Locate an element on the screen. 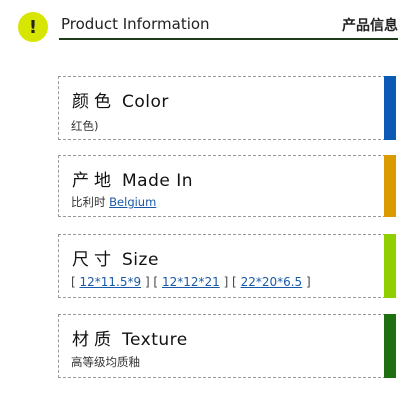 This screenshot has height=420, width=420. texture-heading-en: Texture is located at coordinates (155, 340).